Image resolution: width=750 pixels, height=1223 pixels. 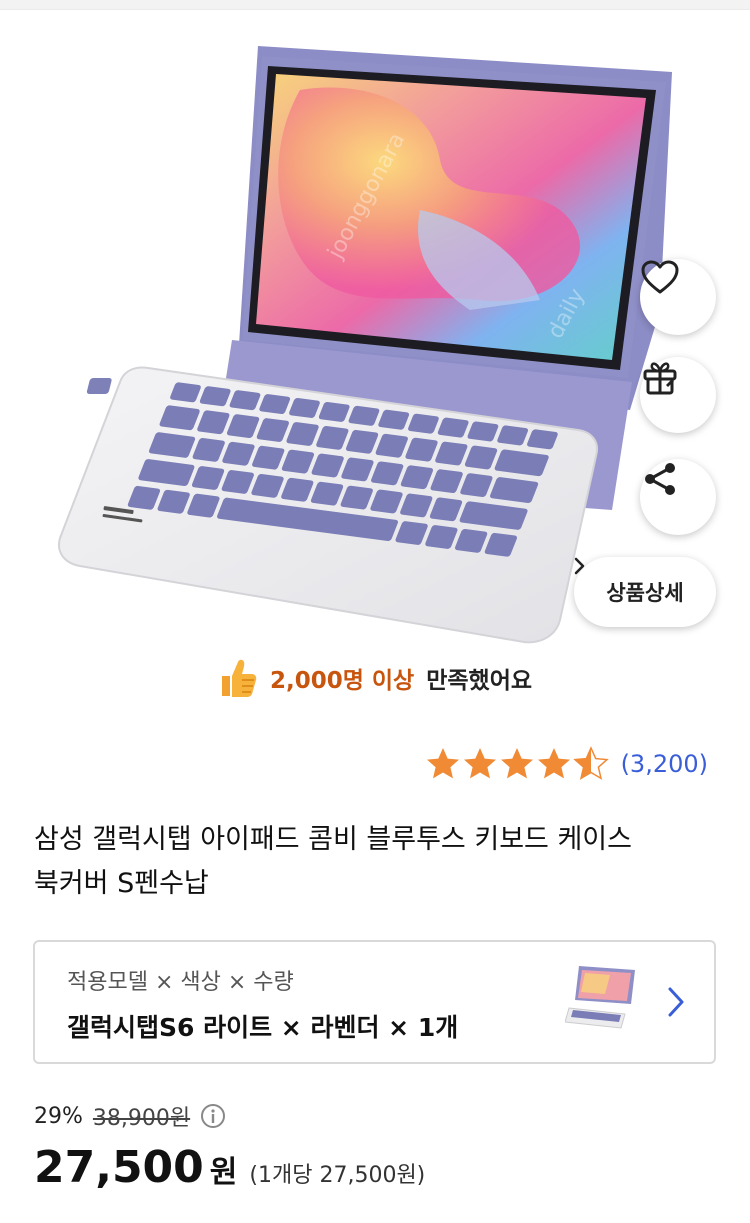 I want to click on like-button, so click(x=678, y=297).